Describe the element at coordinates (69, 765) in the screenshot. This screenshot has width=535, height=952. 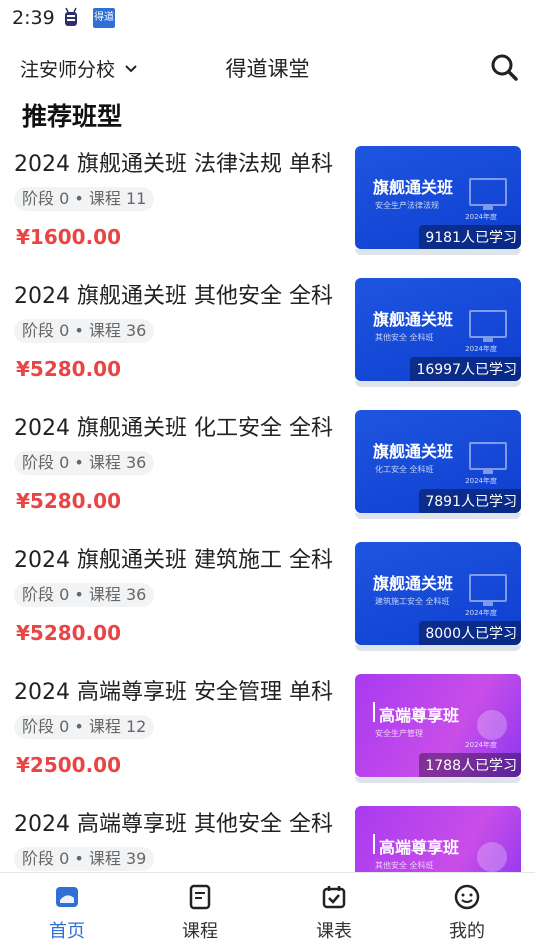
I see `course-price: ¥2500.00` at that location.